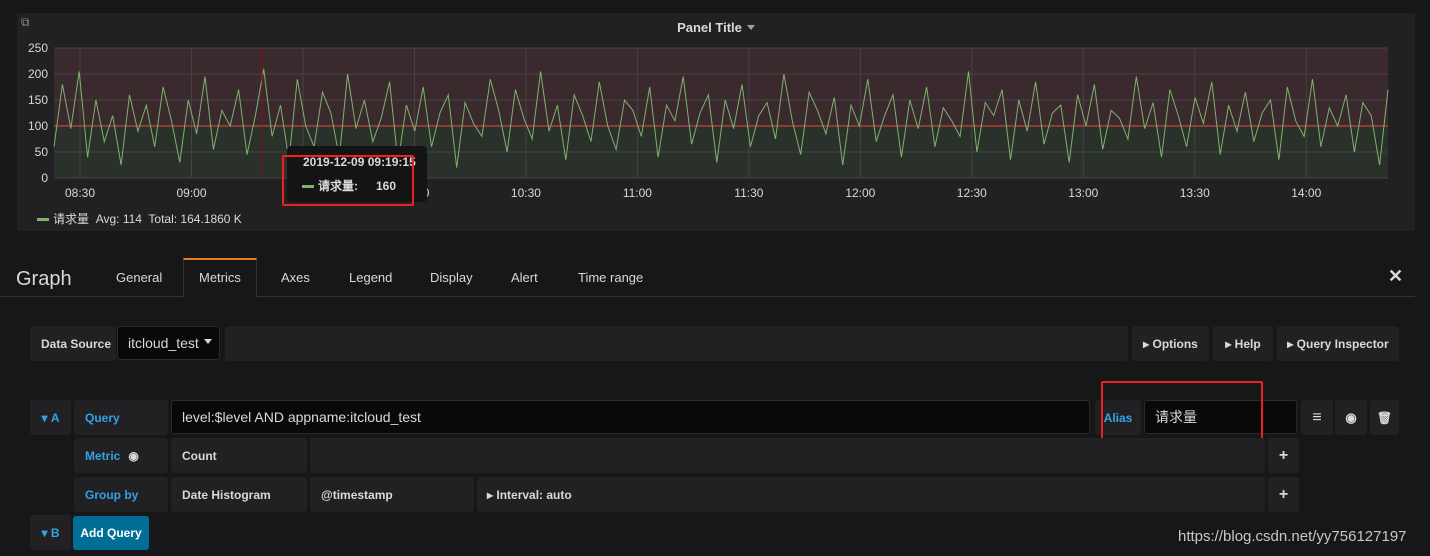 This screenshot has height=556, width=1430. I want to click on tab-display: Display, so click(451, 278).